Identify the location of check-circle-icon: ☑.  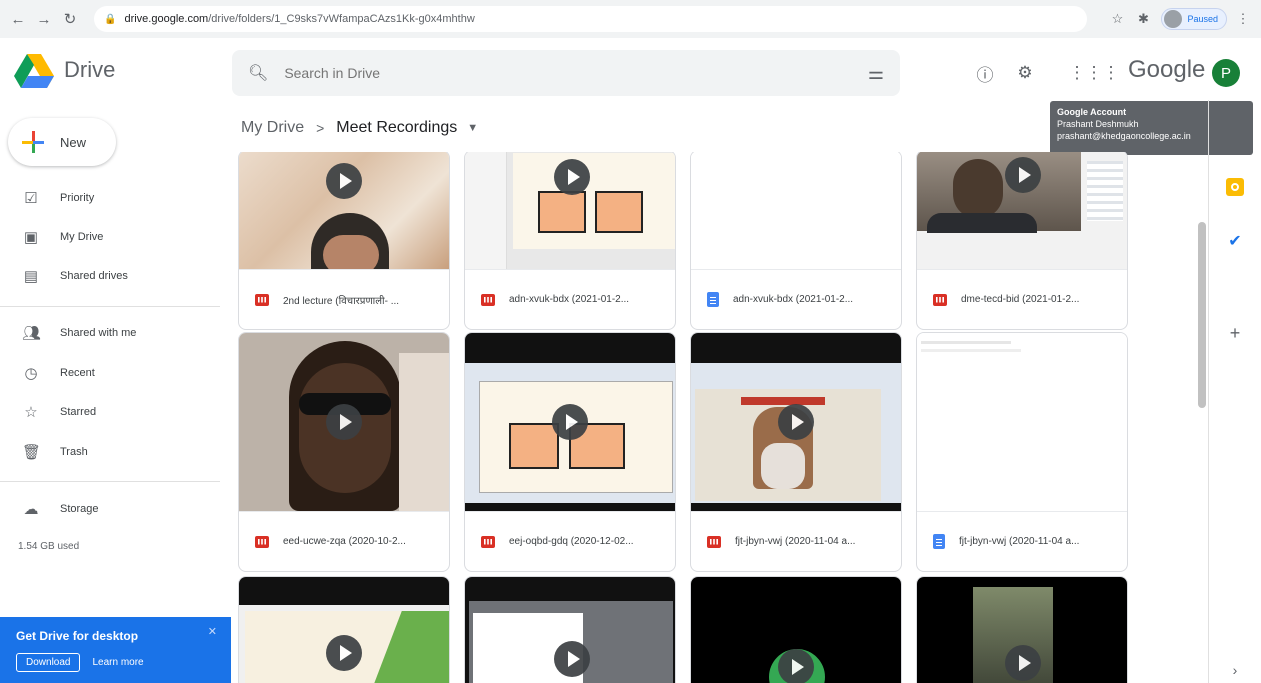
(31, 198).